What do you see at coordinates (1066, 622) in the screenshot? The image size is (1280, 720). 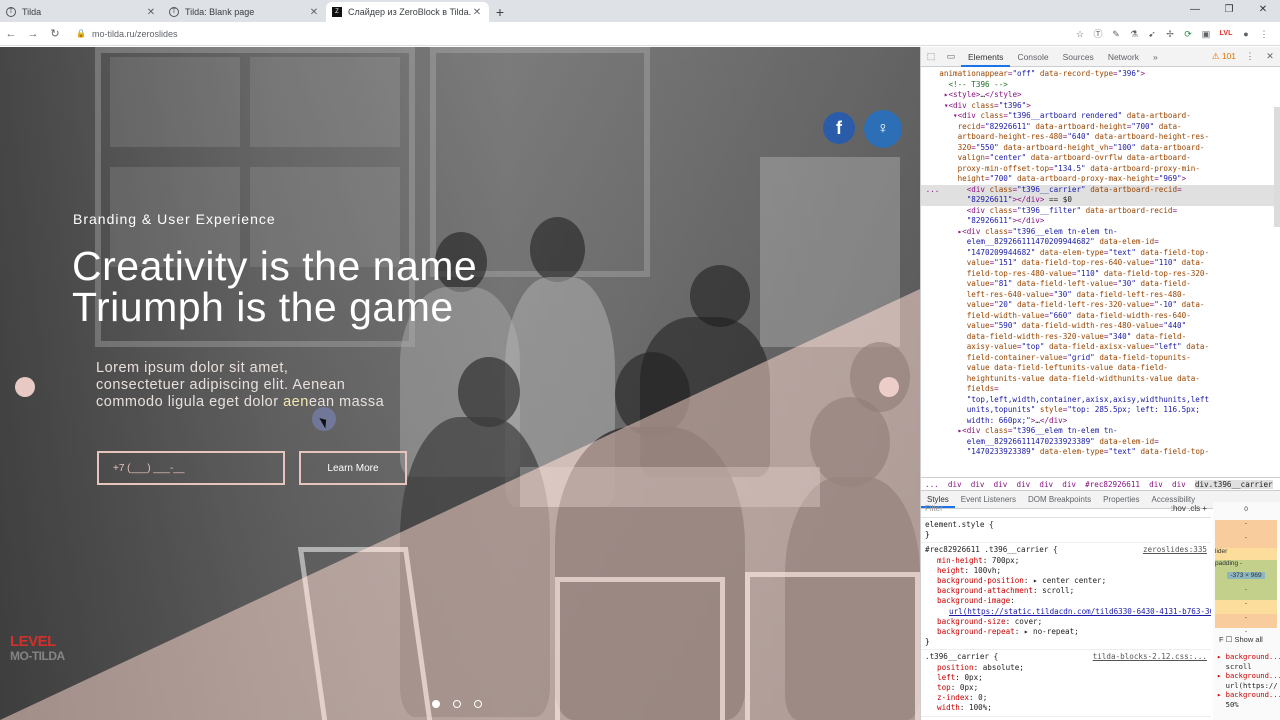 I see `css-property: background-size: cover;` at bounding box center [1066, 622].